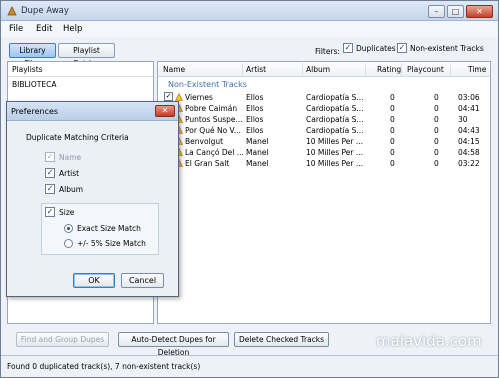  Describe the element at coordinates (376, 48) in the screenshot. I see `duplicates-label: Duplicates` at that location.